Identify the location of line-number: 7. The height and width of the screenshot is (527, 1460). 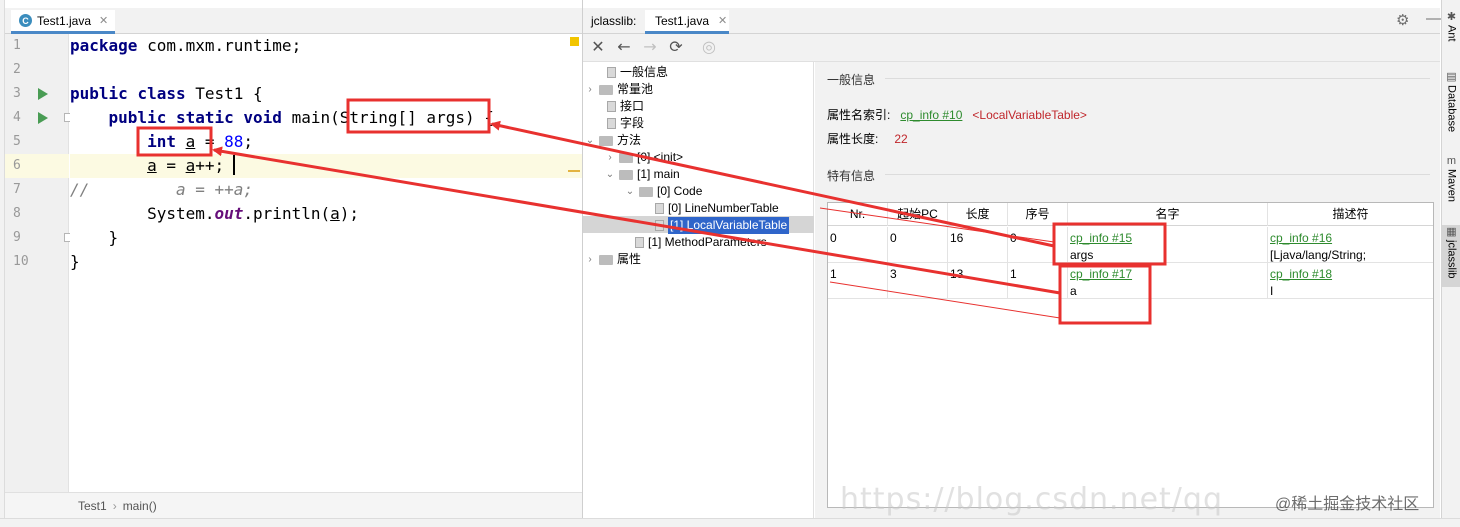
(17, 189).